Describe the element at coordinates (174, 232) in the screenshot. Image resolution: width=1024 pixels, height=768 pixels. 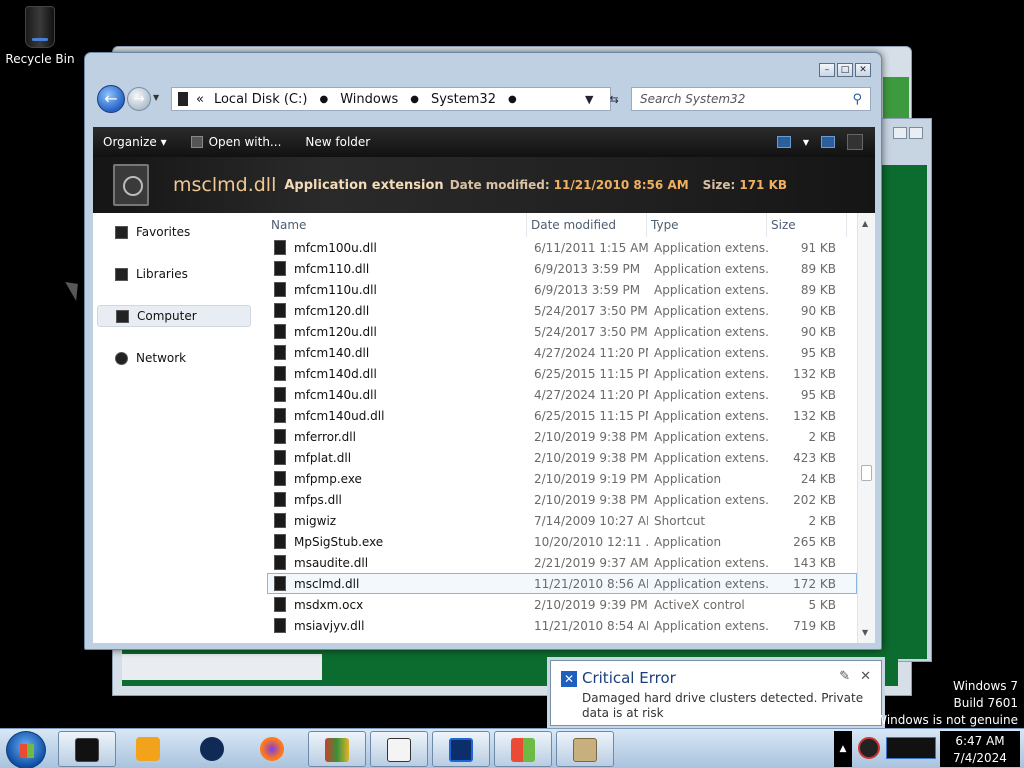
I see `nav-item-favorites: Favorites` at that location.